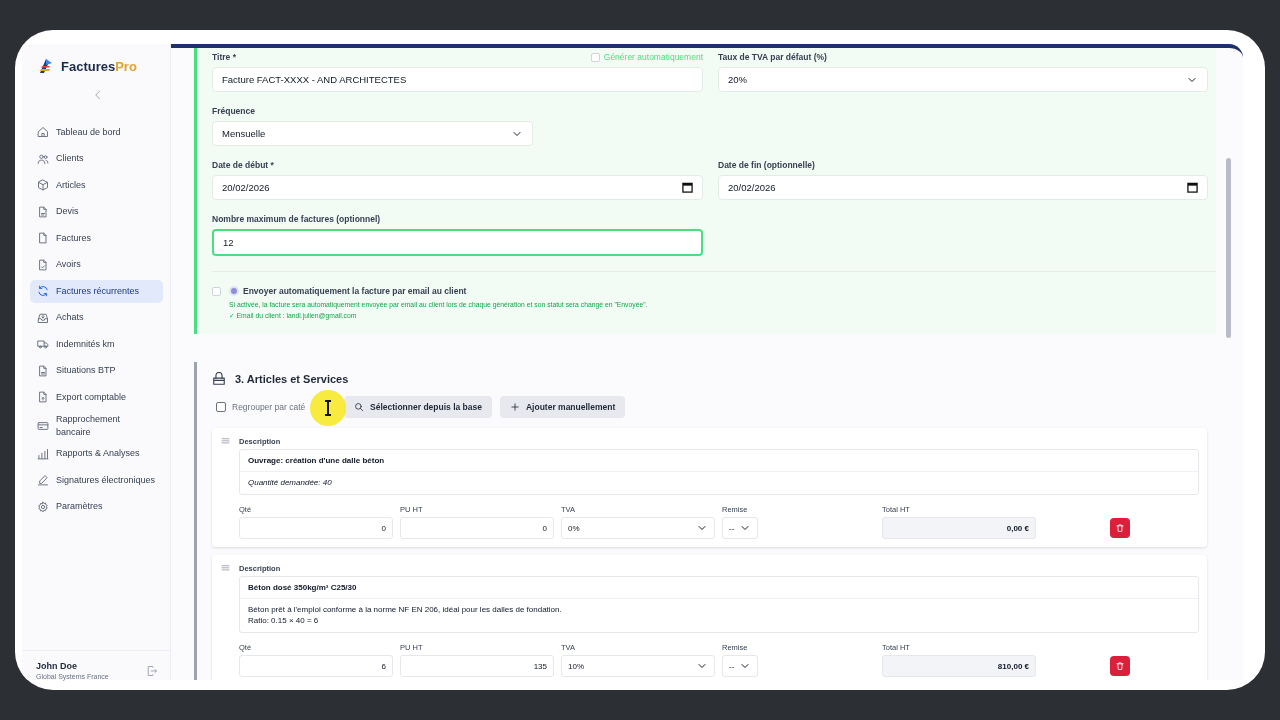 This screenshot has width=1280, height=720. I want to click on user-name: John Doe, so click(57, 666).